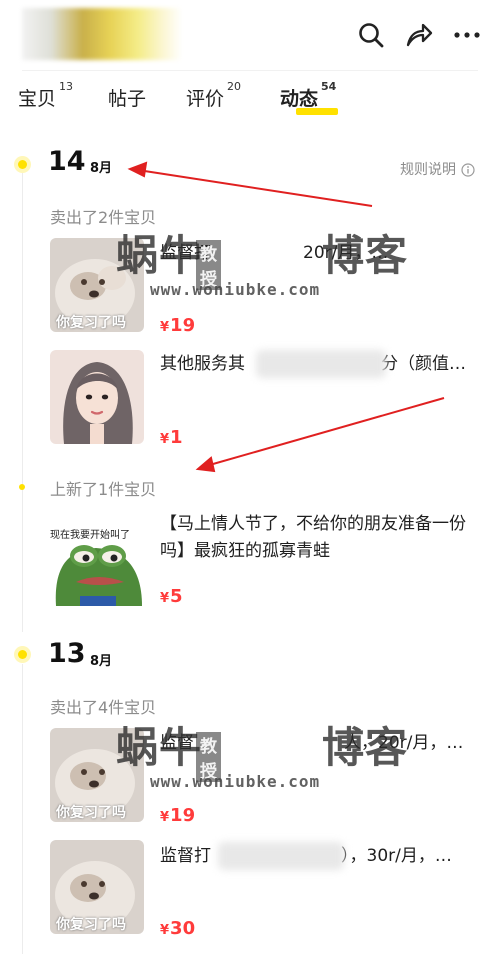 The image size is (500, 954). Describe the element at coordinates (171, 437) in the screenshot. I see `product-price: ¥1` at that location.